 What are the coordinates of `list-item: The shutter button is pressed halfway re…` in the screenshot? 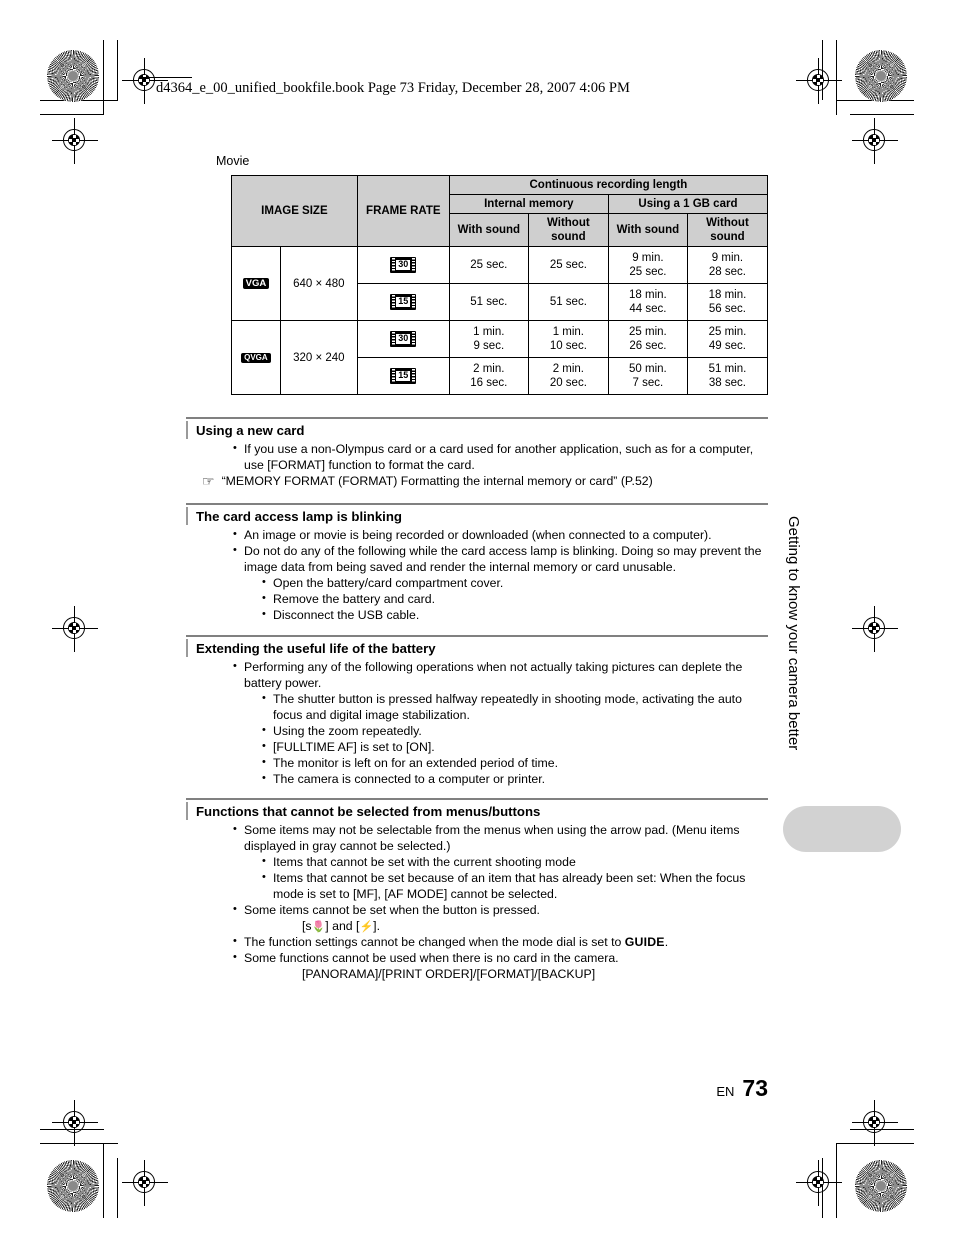 It's located at (515, 707).